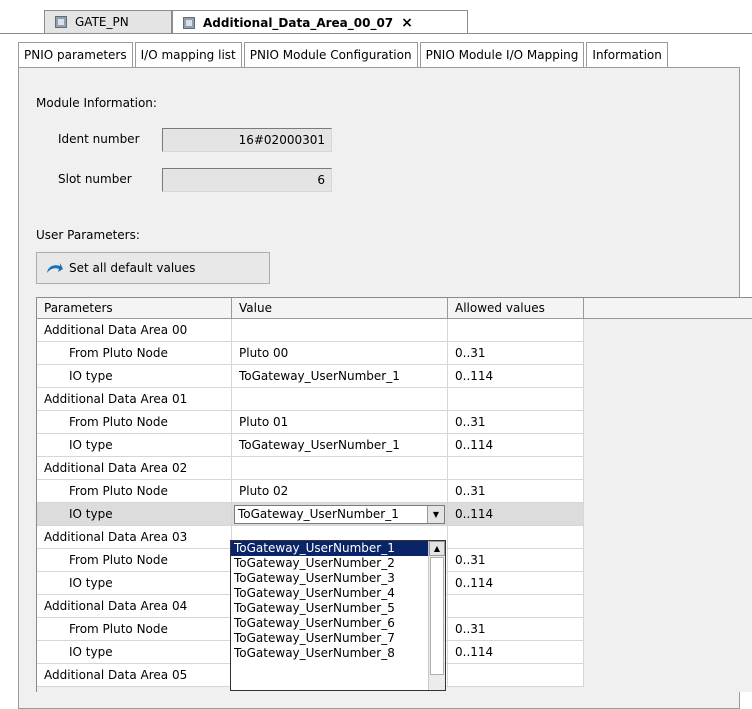  I want to click on ident-number-field: 16#02000301, so click(247, 140).